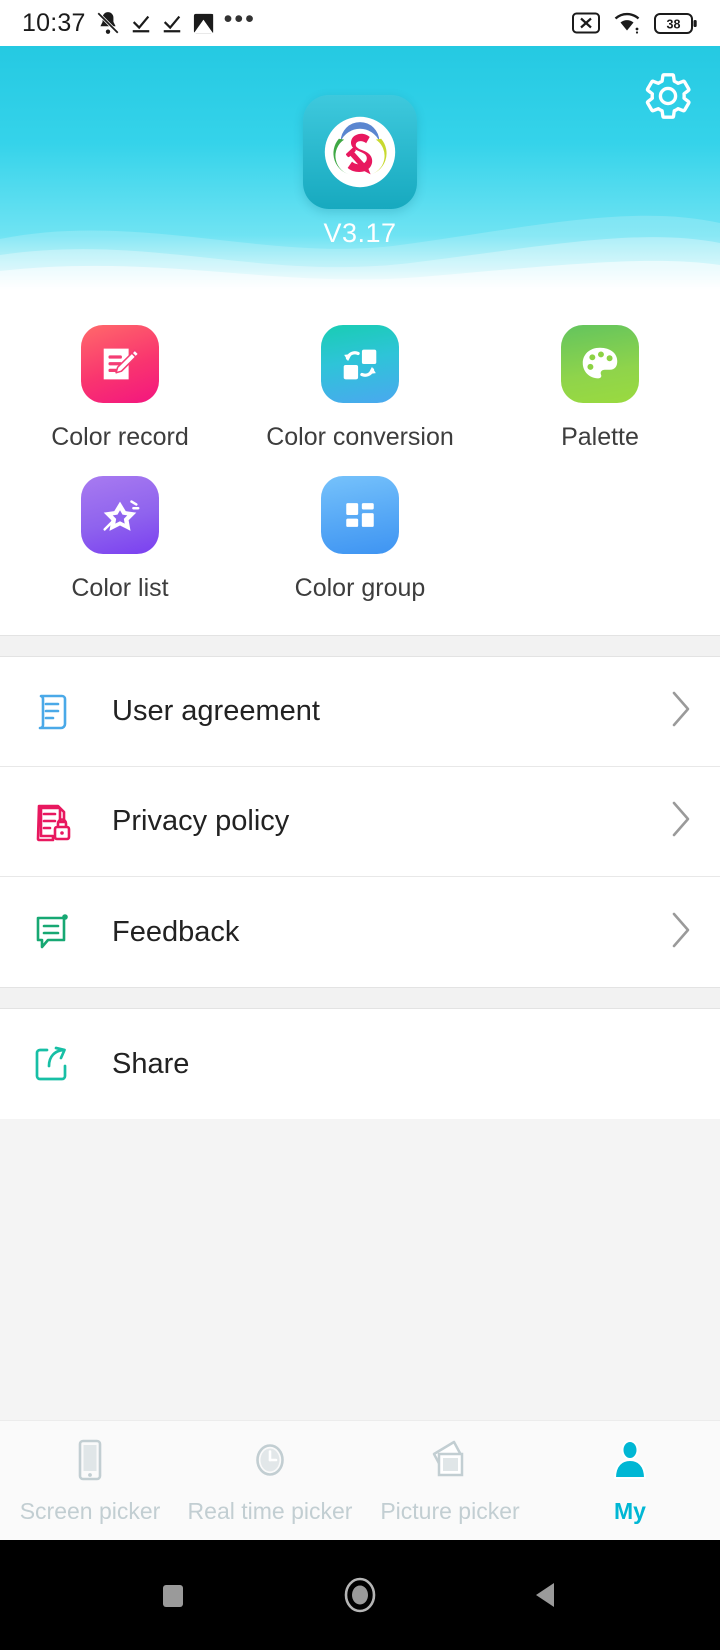 The image size is (720, 1650). What do you see at coordinates (450, 1511) in the screenshot?
I see `tab-label: Picture picker` at bounding box center [450, 1511].